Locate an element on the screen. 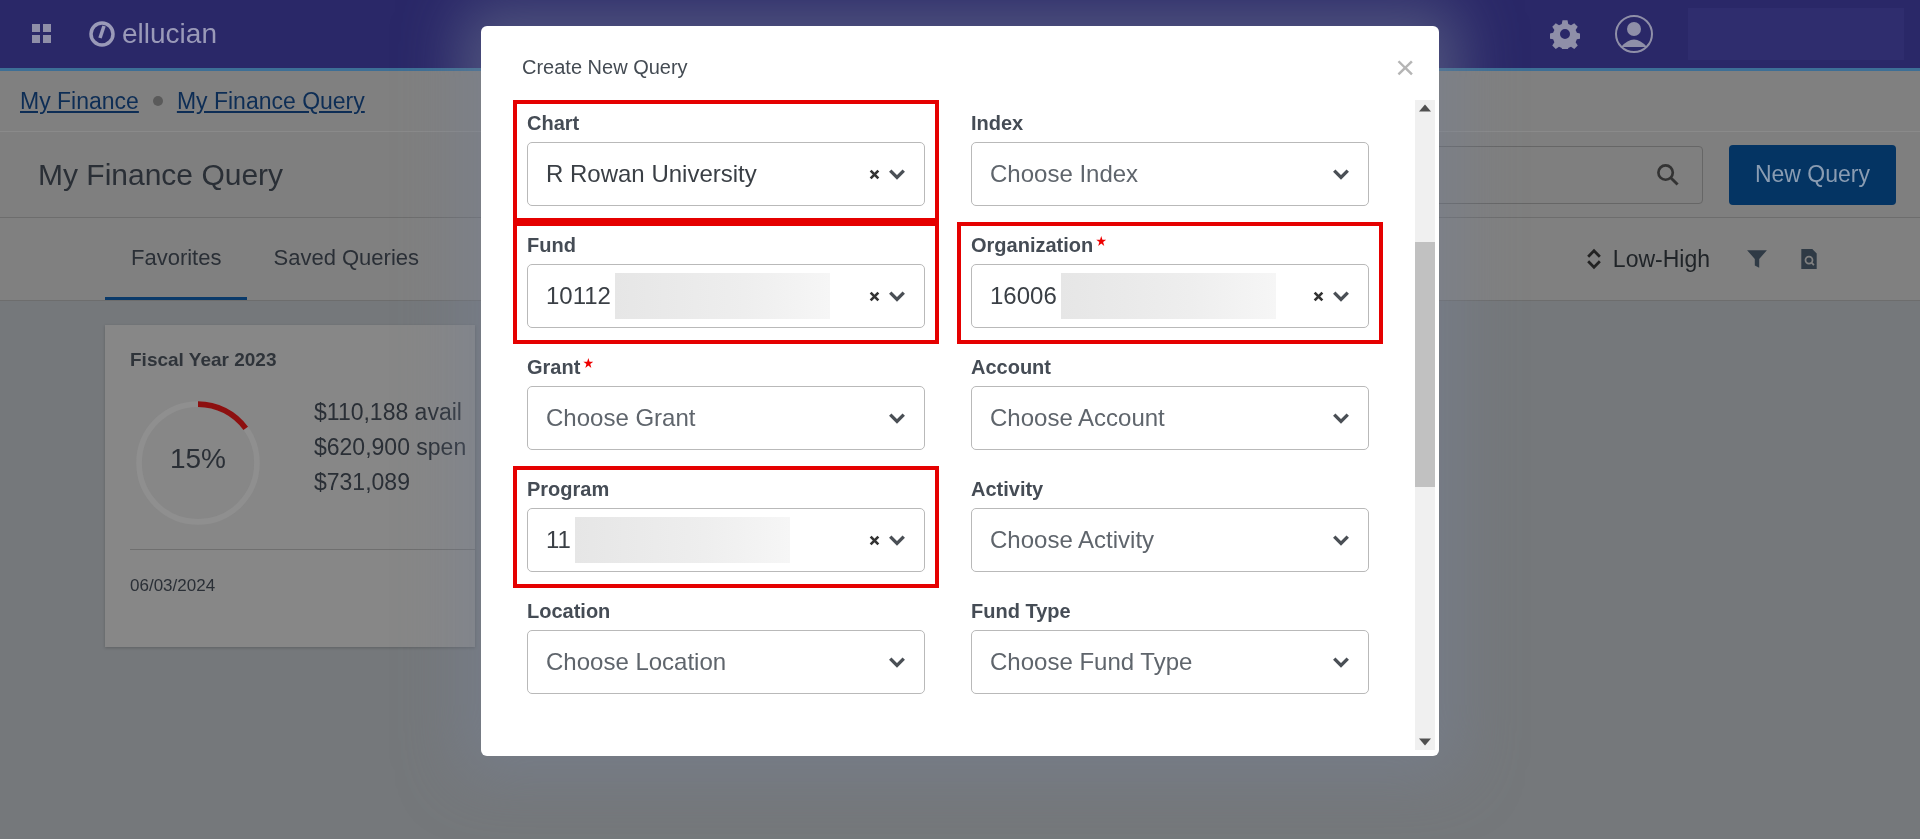 The image size is (1920, 839). dropdown-field: Choose Grant is located at coordinates (726, 418).